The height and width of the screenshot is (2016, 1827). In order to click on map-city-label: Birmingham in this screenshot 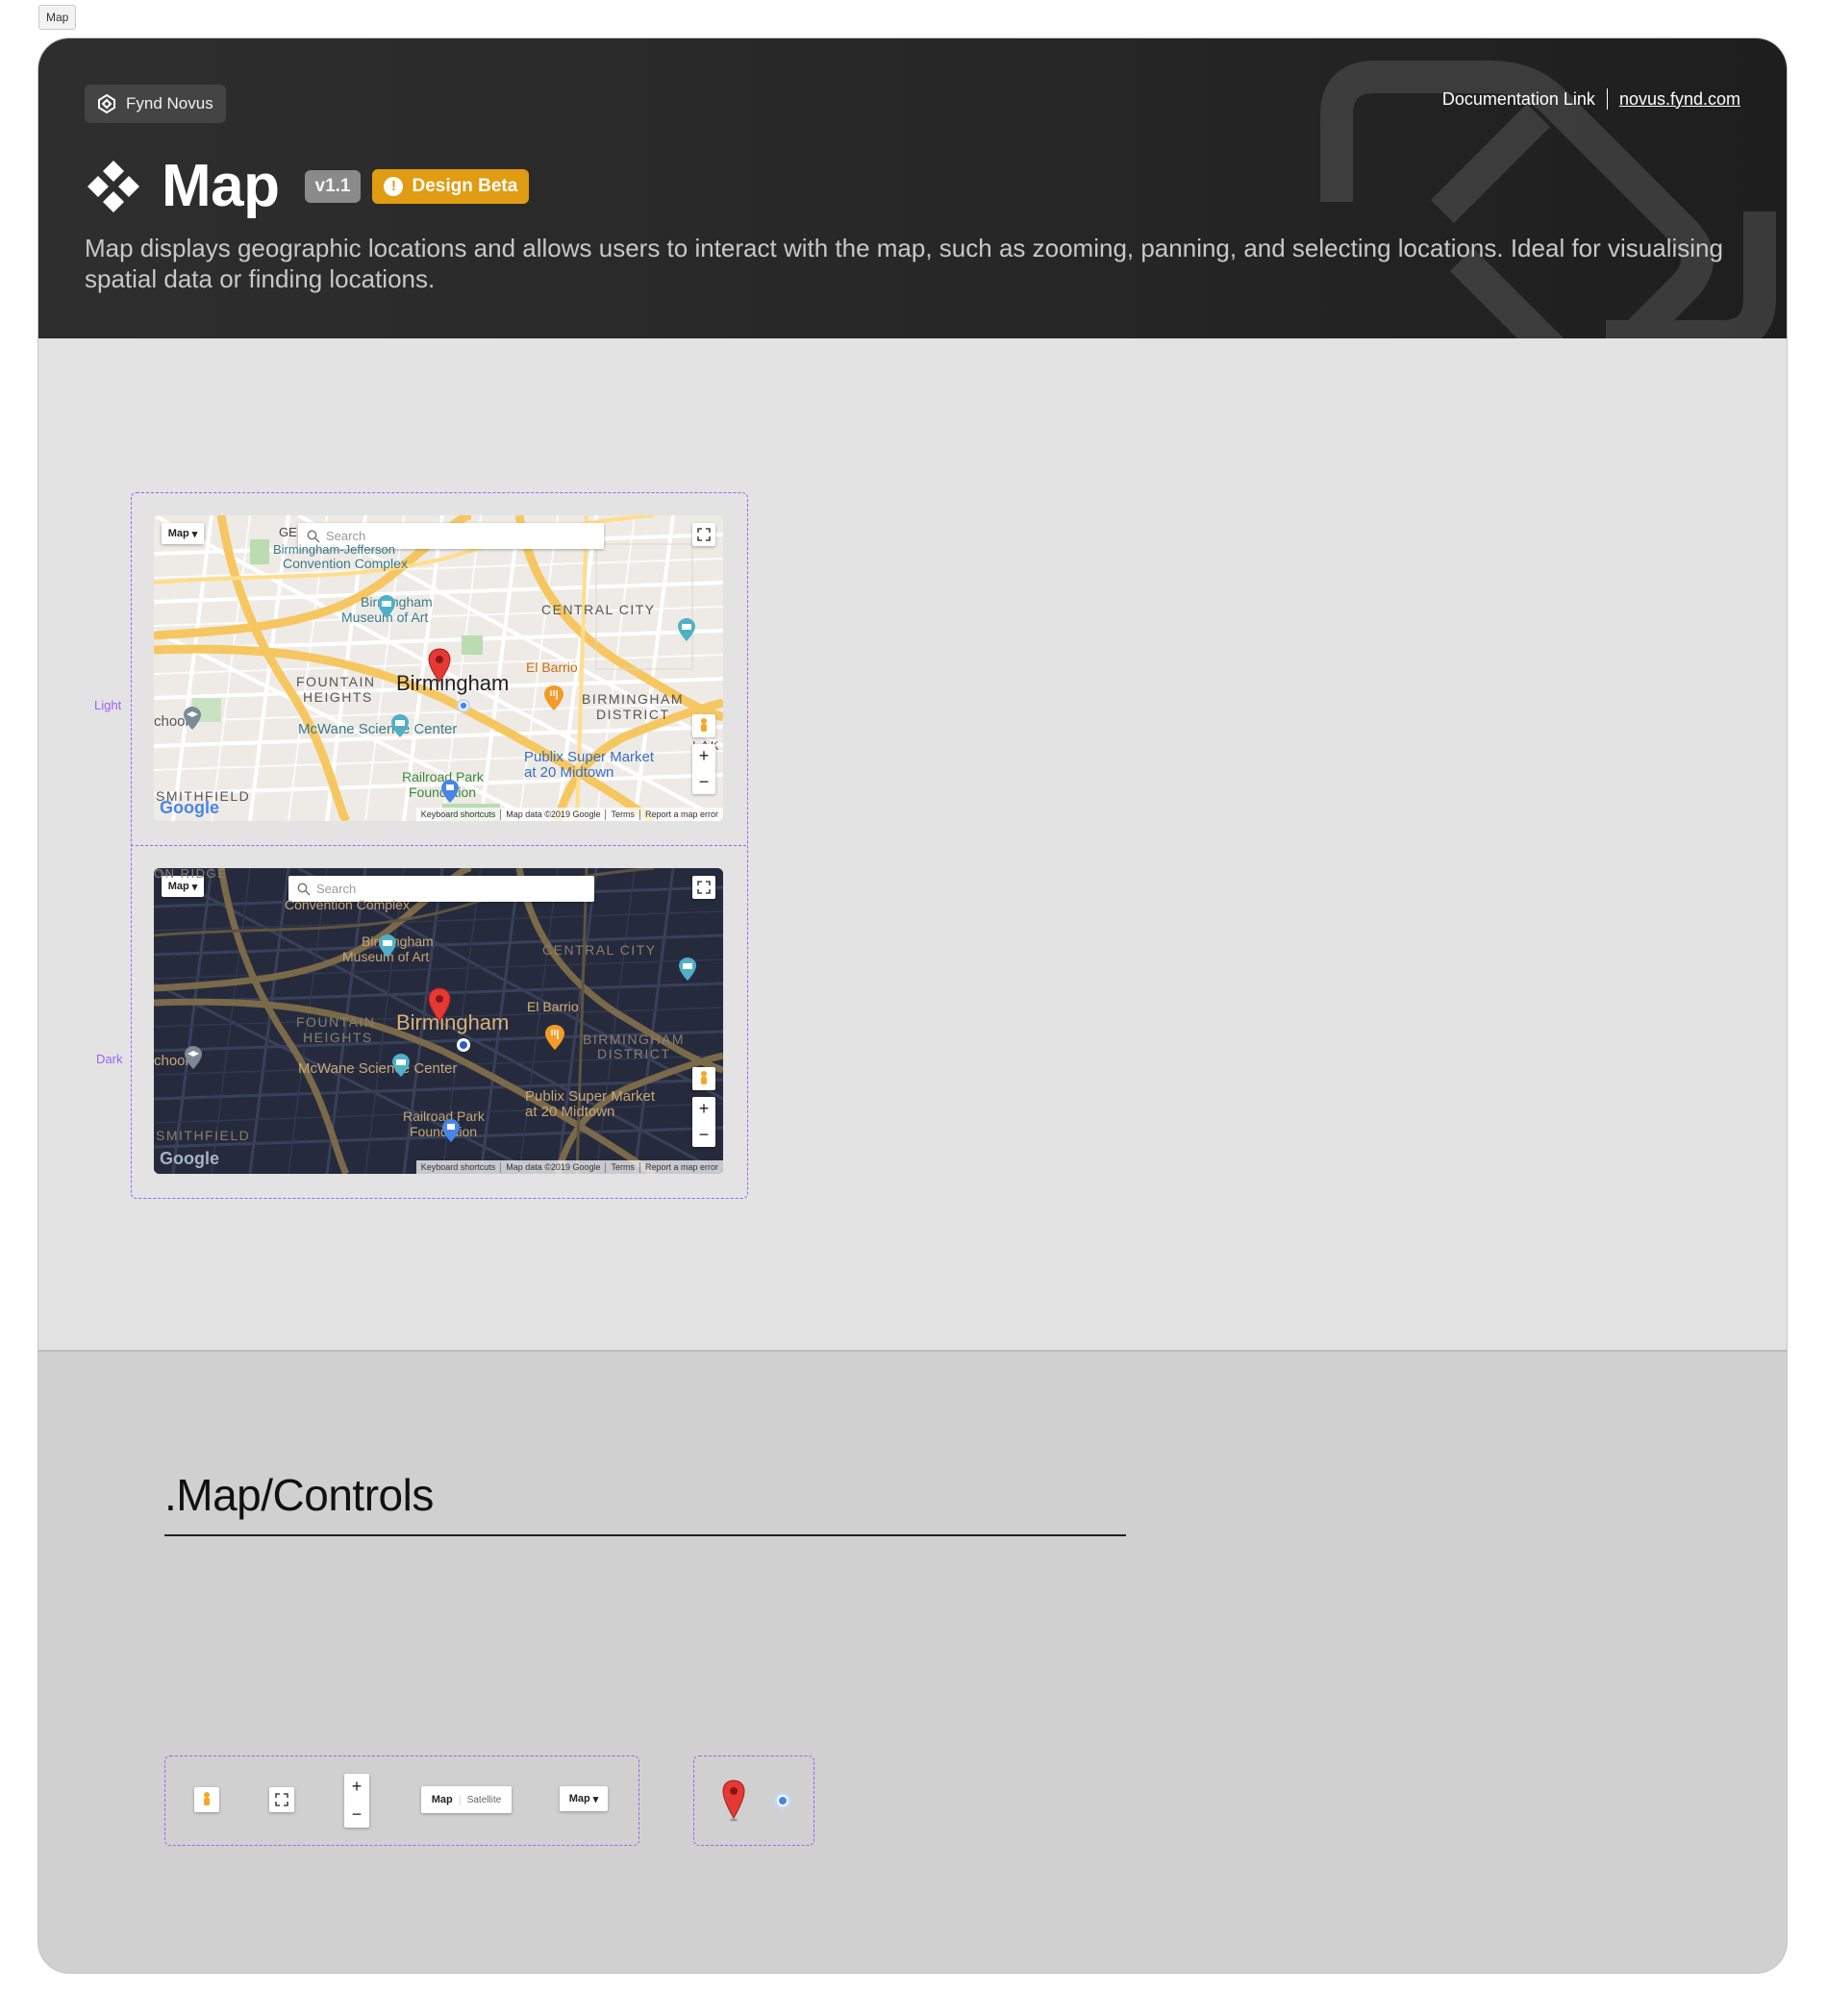, I will do `click(453, 1022)`.